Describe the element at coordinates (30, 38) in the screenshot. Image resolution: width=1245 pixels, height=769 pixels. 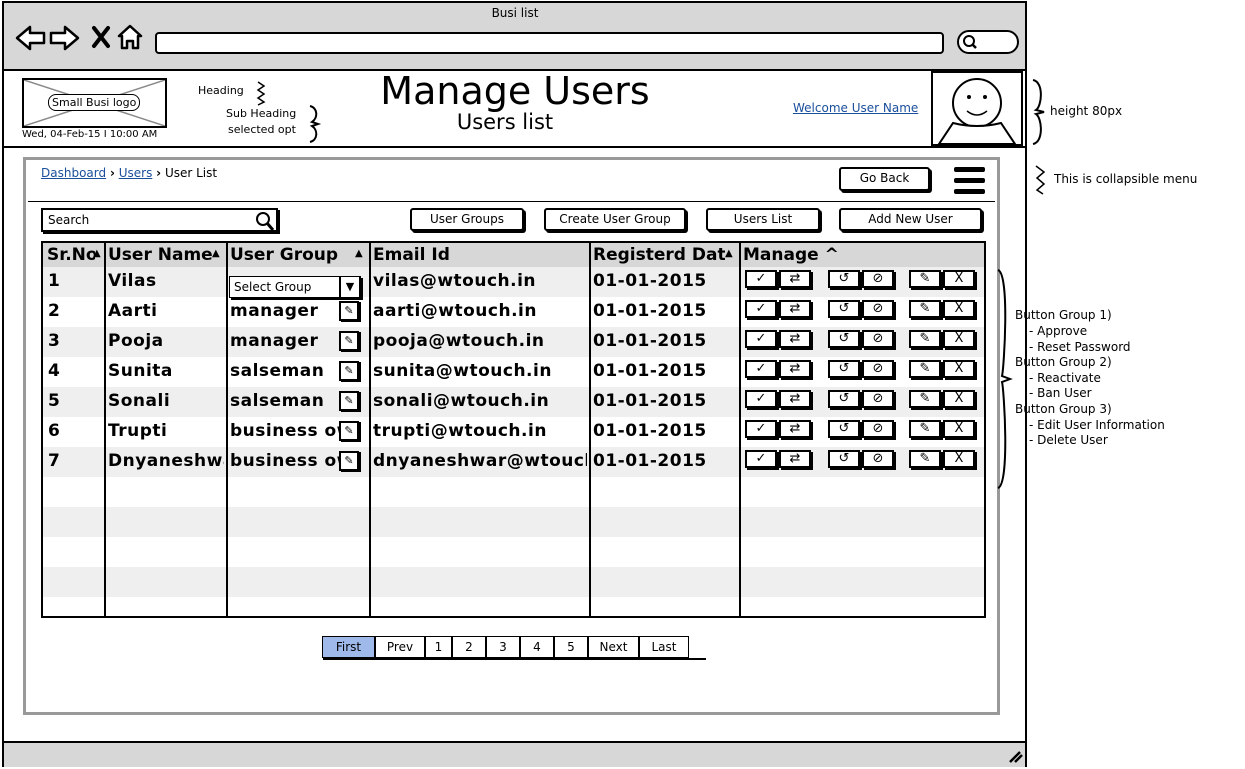
I see `back-arrow-icon` at that location.